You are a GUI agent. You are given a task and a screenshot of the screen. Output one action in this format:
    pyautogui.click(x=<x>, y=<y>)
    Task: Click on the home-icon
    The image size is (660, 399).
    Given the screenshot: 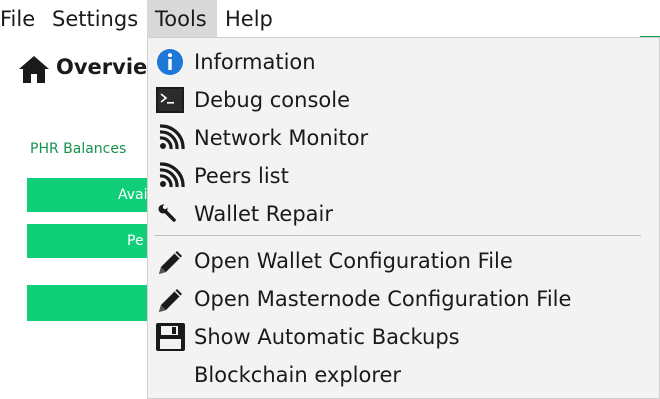 What is the action you would take?
    pyautogui.click(x=34, y=69)
    